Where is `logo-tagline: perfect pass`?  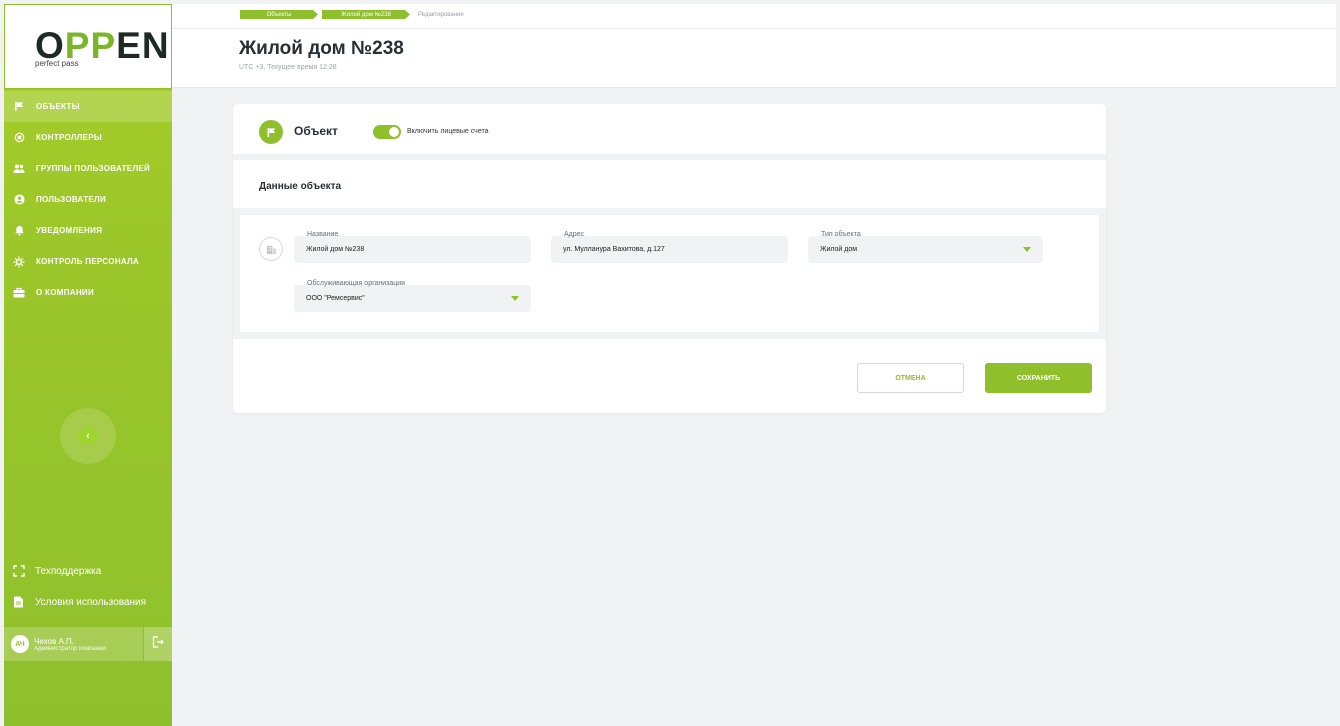
logo-tagline: perfect pass is located at coordinates (57, 63).